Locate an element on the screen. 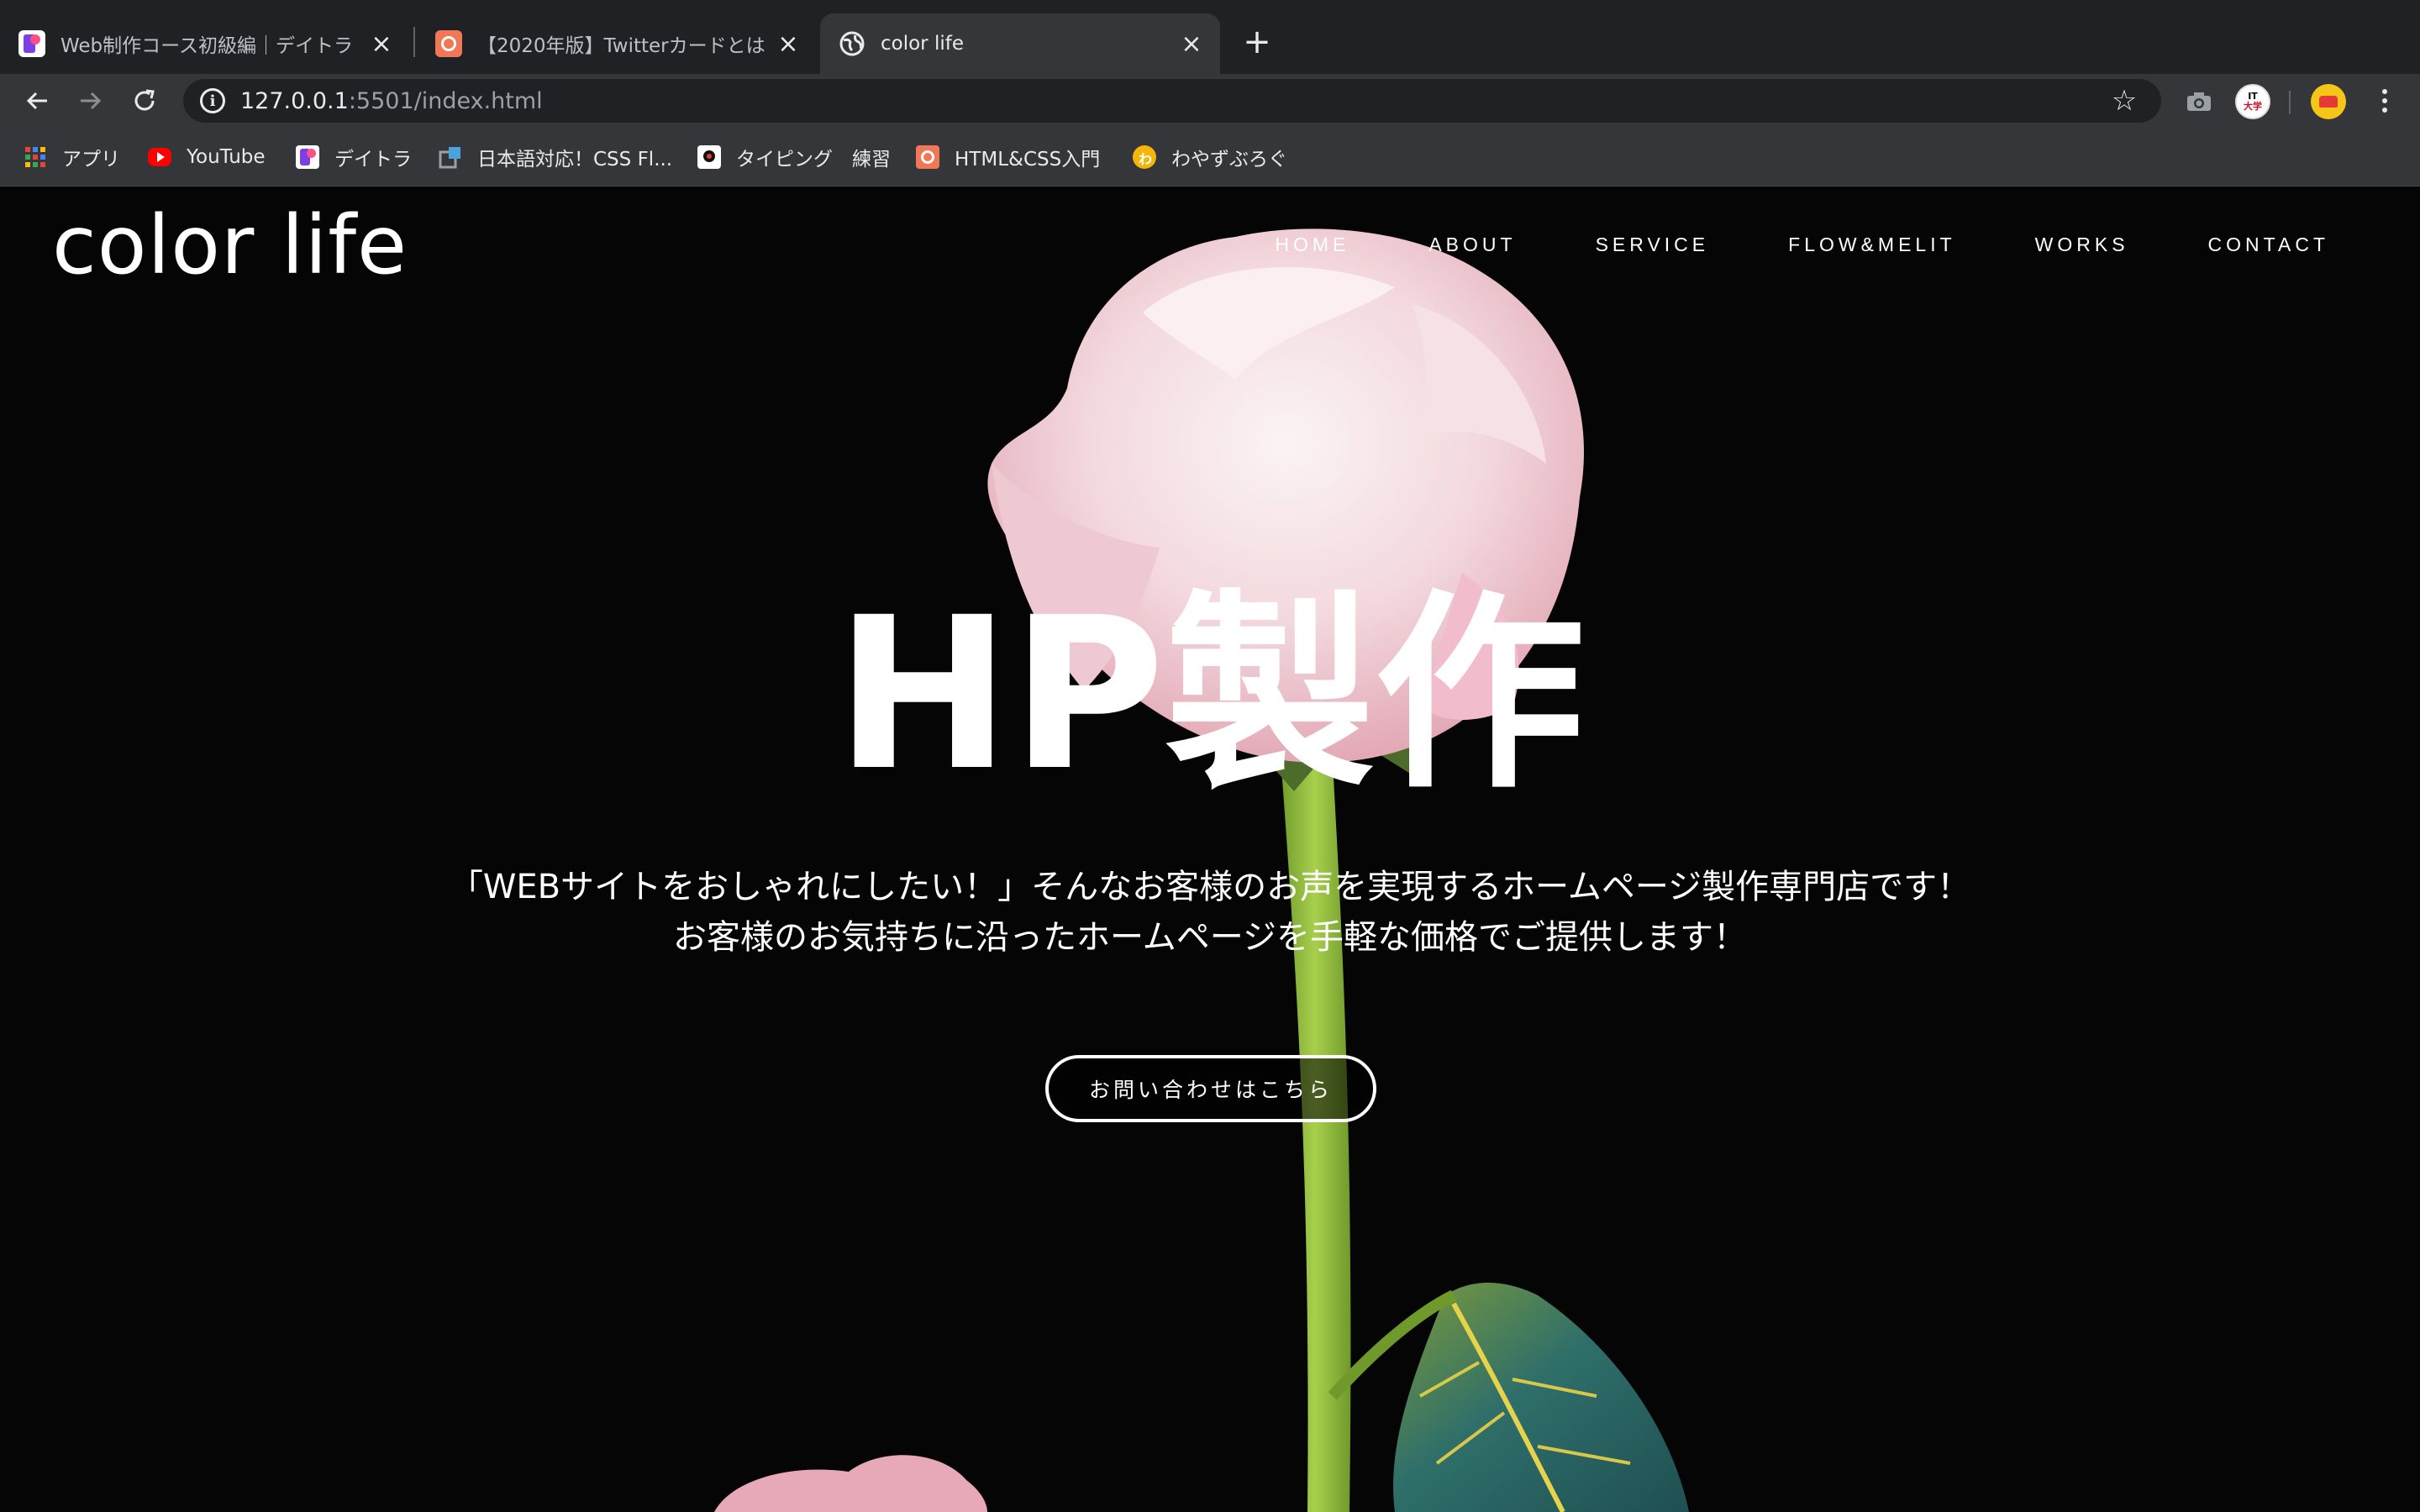 The width and height of the screenshot is (2420, 1512). site-logo: color life is located at coordinates (230, 245).